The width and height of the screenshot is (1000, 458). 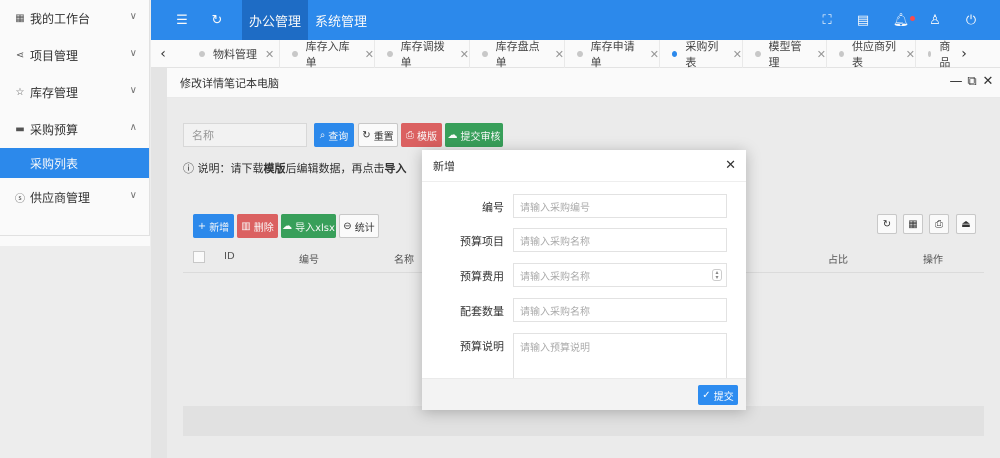 I want to click on modal-footer: ✓ 提交, so click(x=584, y=394).